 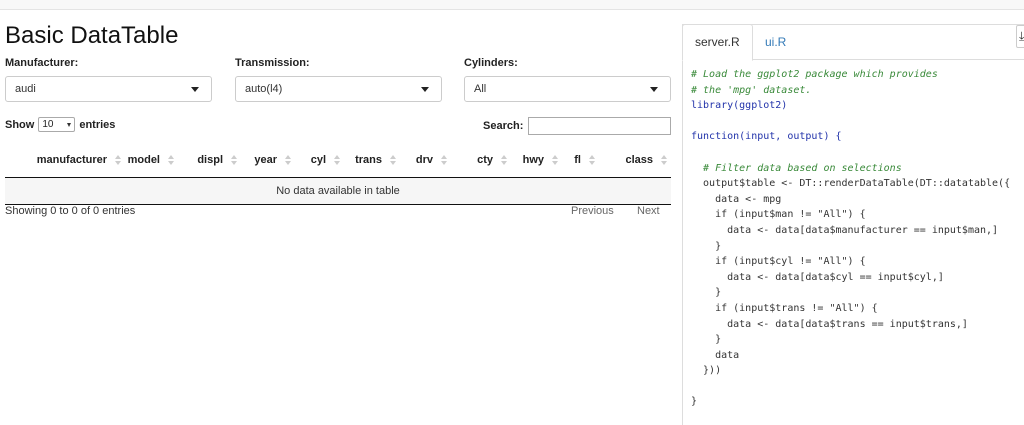 I want to click on length-control: Show 10 entries, so click(x=60, y=124).